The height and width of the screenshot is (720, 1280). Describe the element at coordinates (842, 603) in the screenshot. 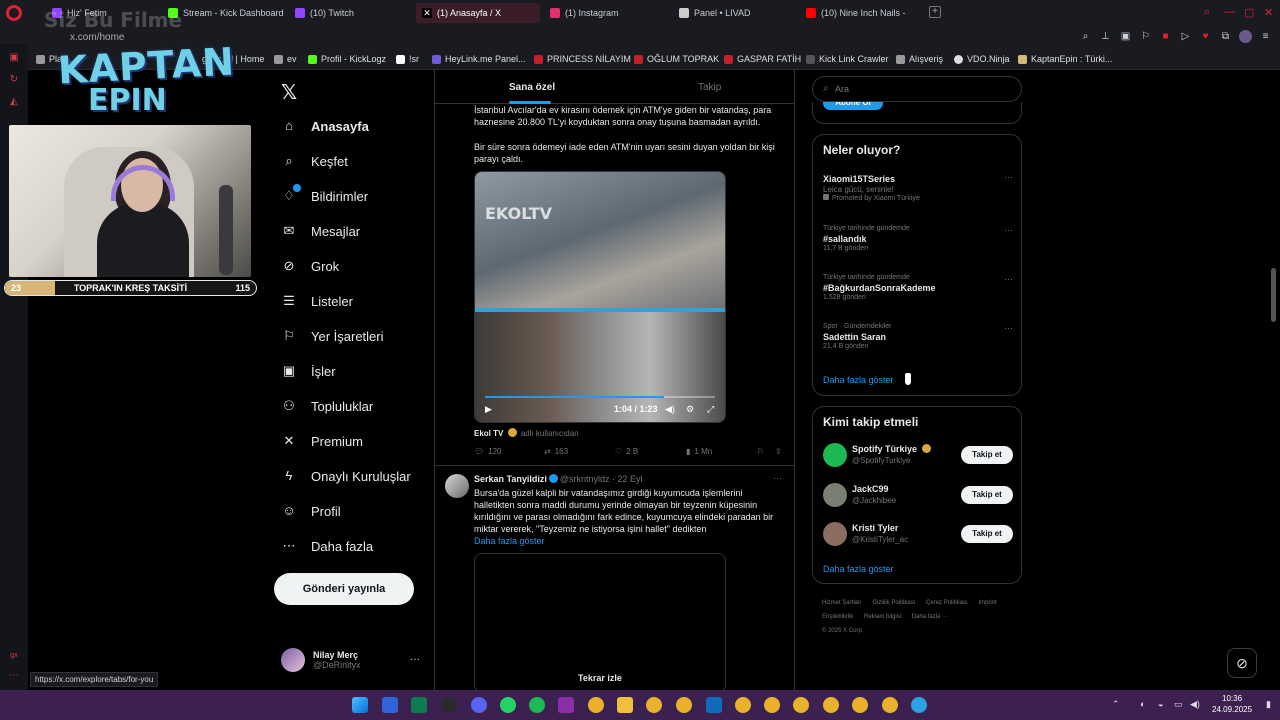

I see `footer-link: Hizmet Şartları` at that location.